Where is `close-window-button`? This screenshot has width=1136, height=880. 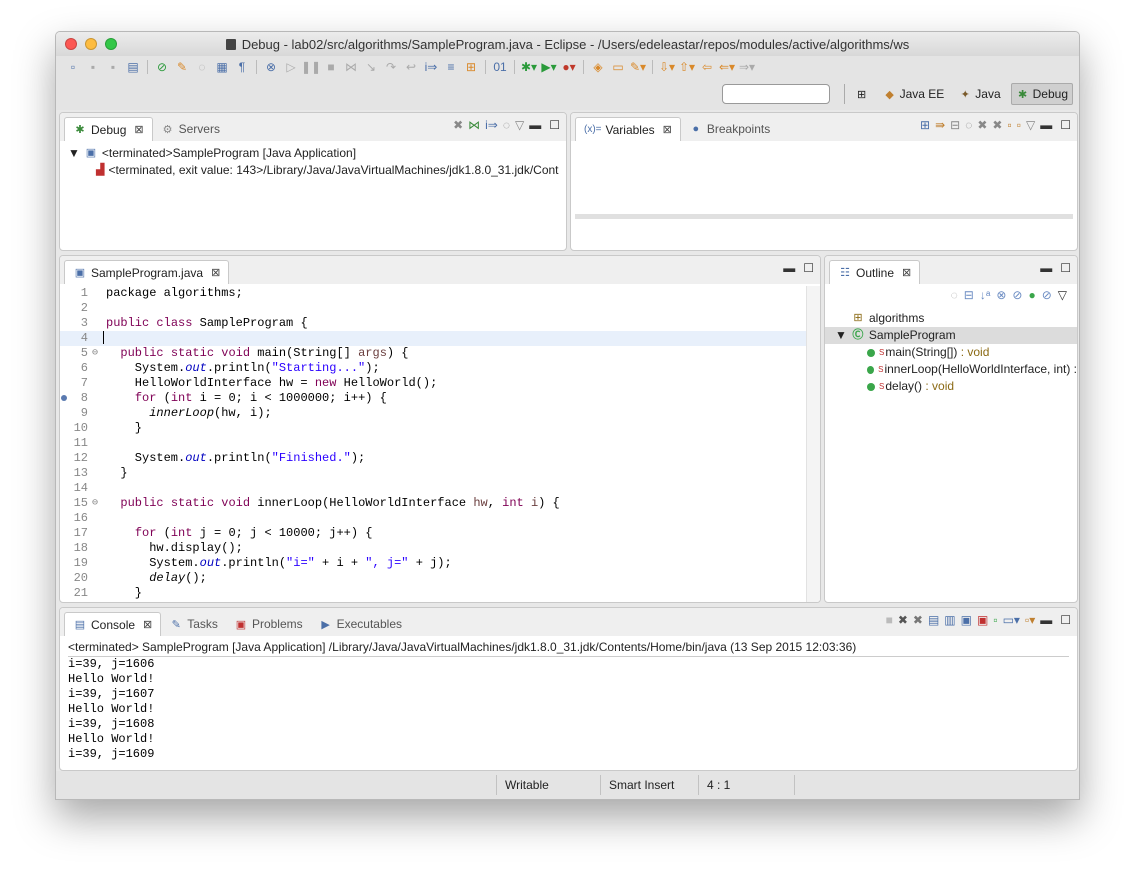 close-window-button is located at coordinates (71, 44).